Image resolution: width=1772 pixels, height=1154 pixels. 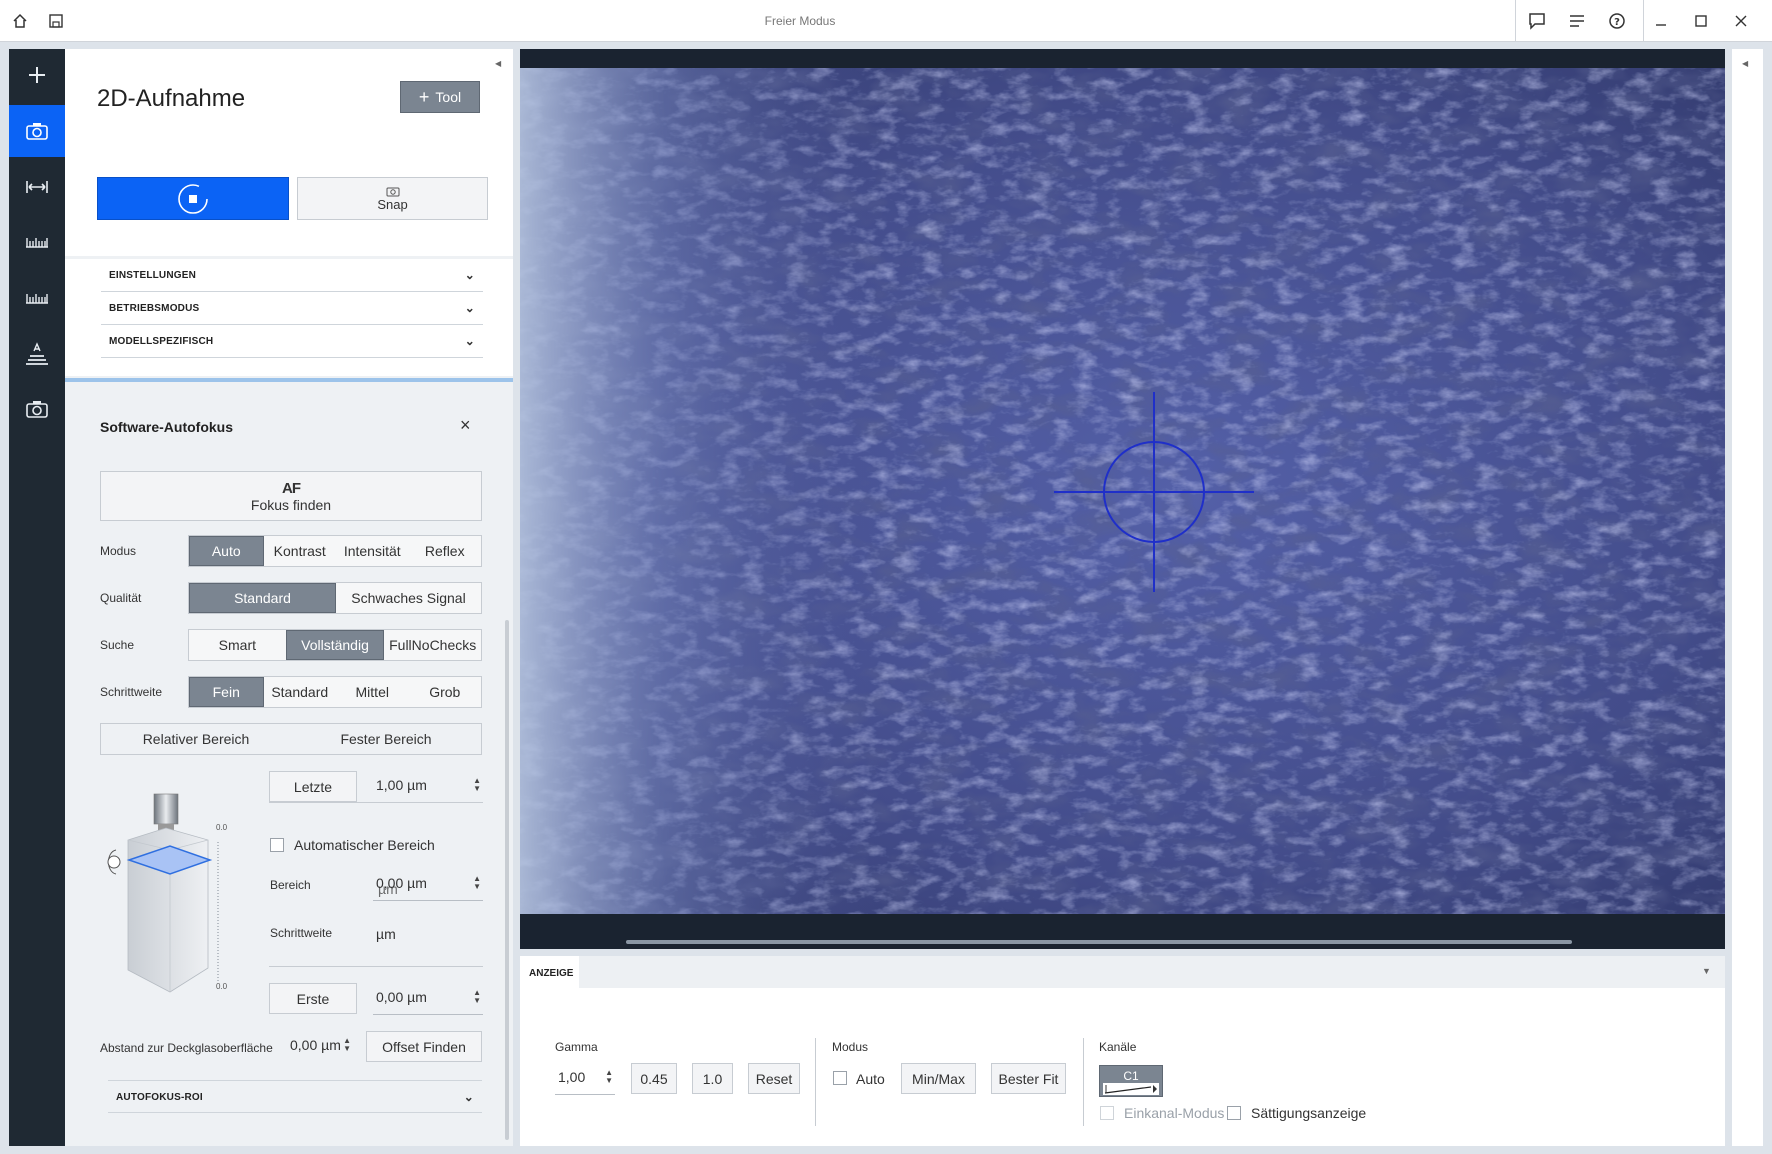 I want to click on camera-icon, so click(x=392, y=191).